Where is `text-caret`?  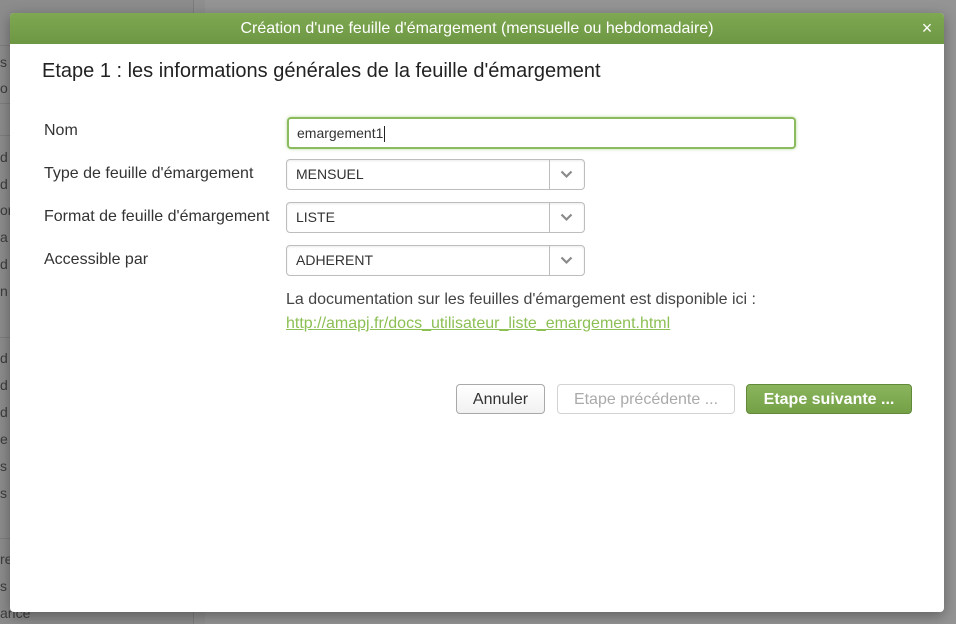
text-caret is located at coordinates (385, 134).